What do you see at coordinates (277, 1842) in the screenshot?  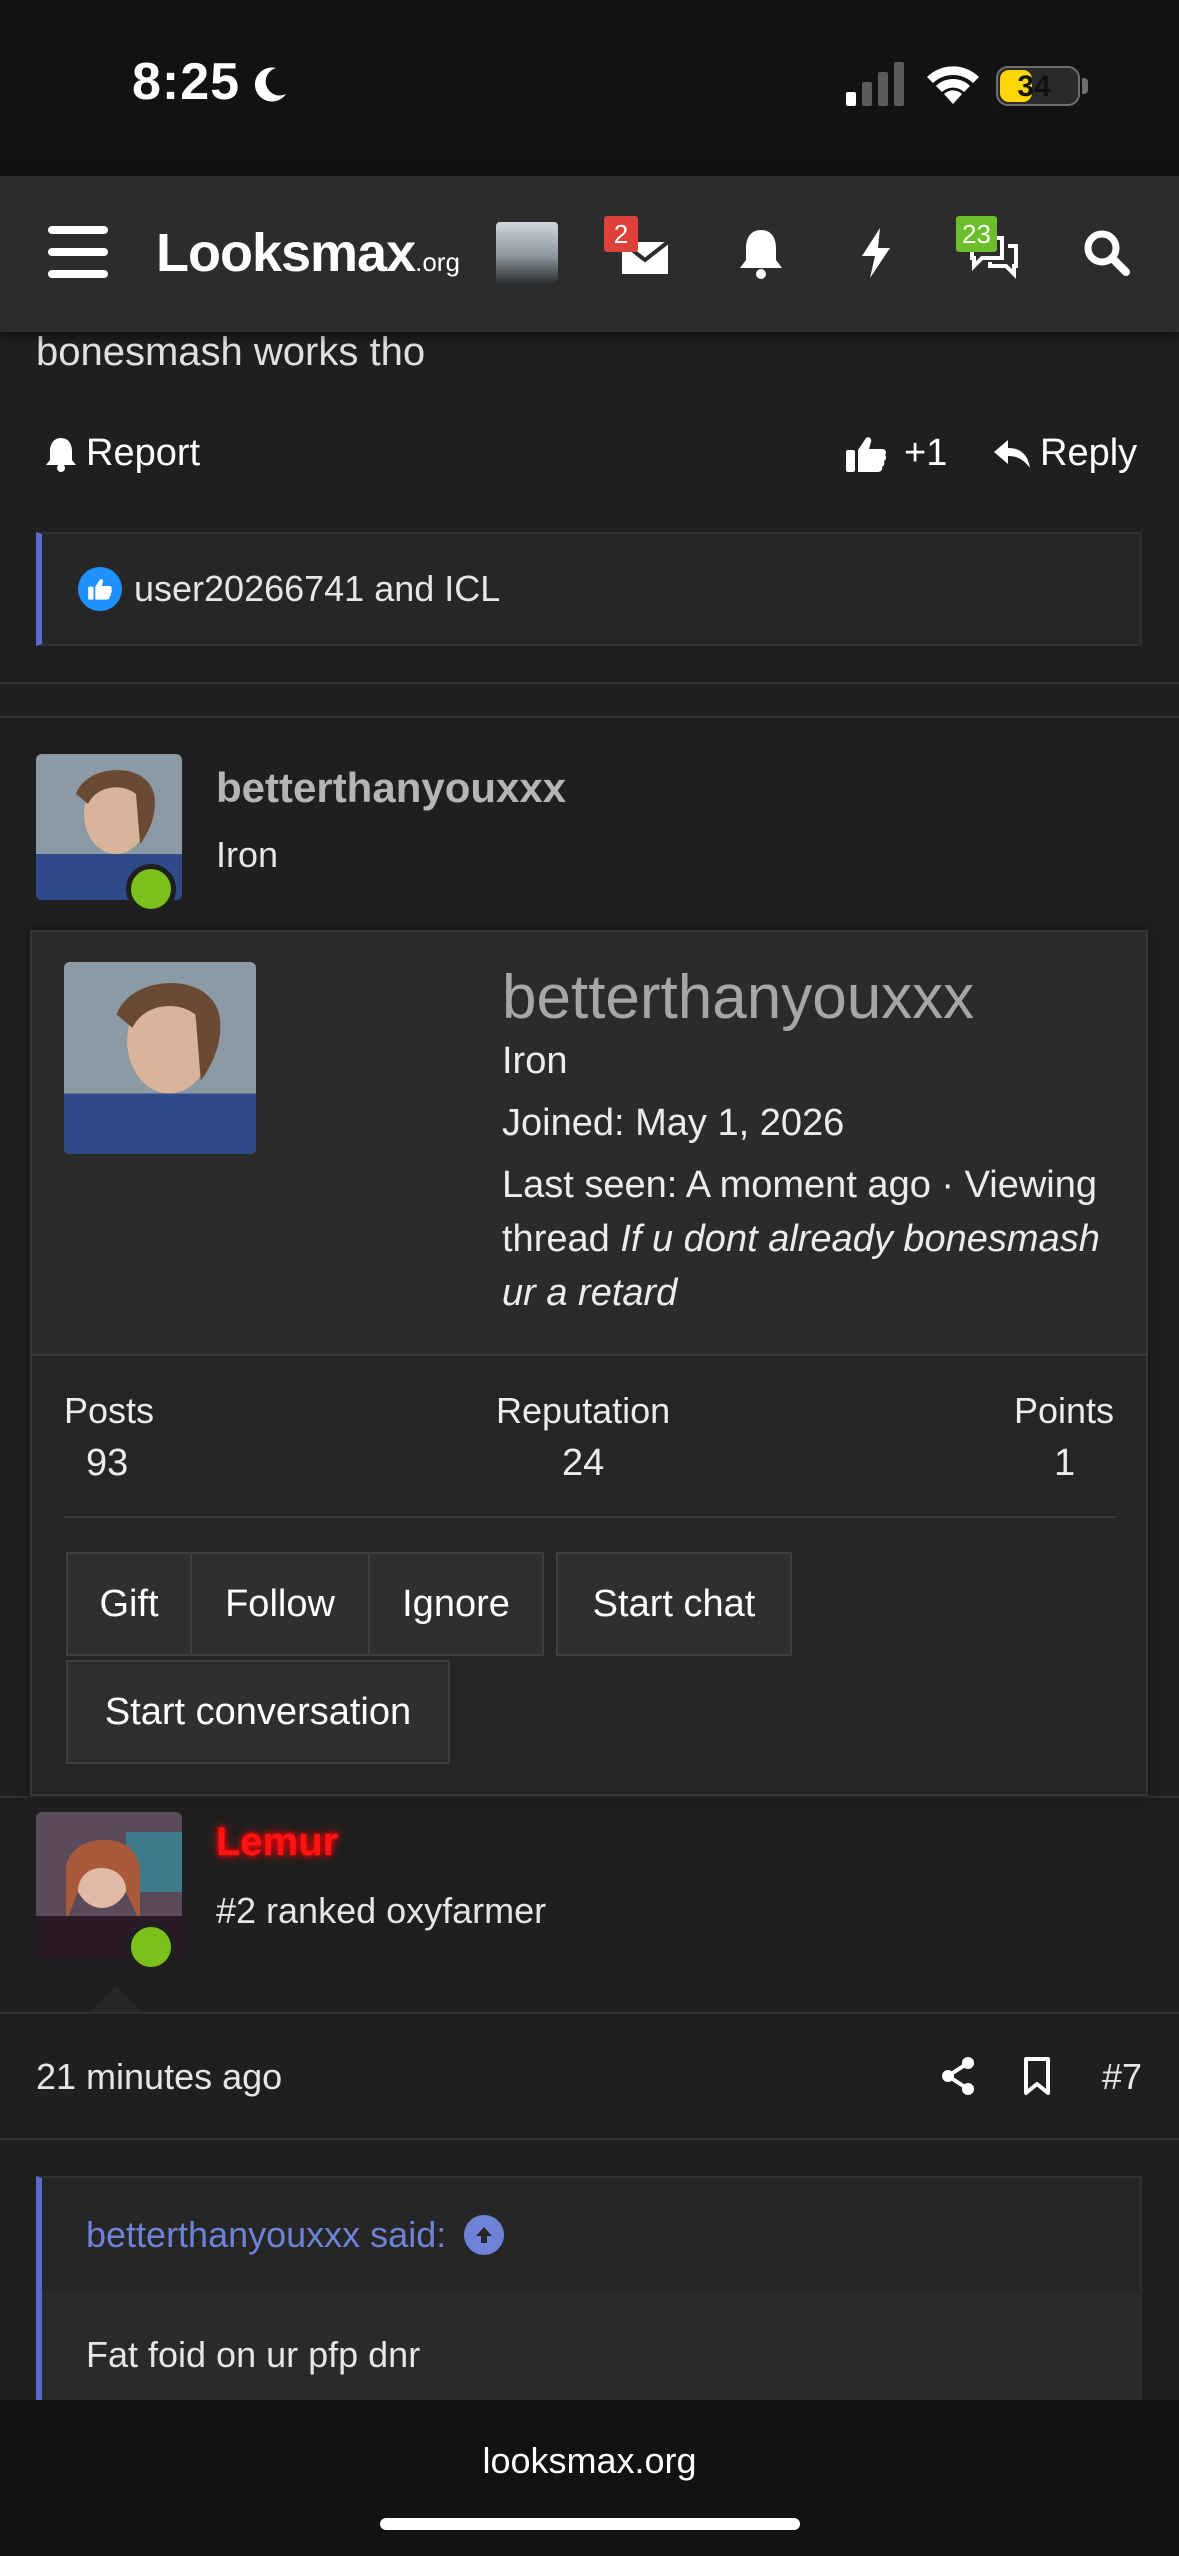 I see `author-name: Lemur` at bounding box center [277, 1842].